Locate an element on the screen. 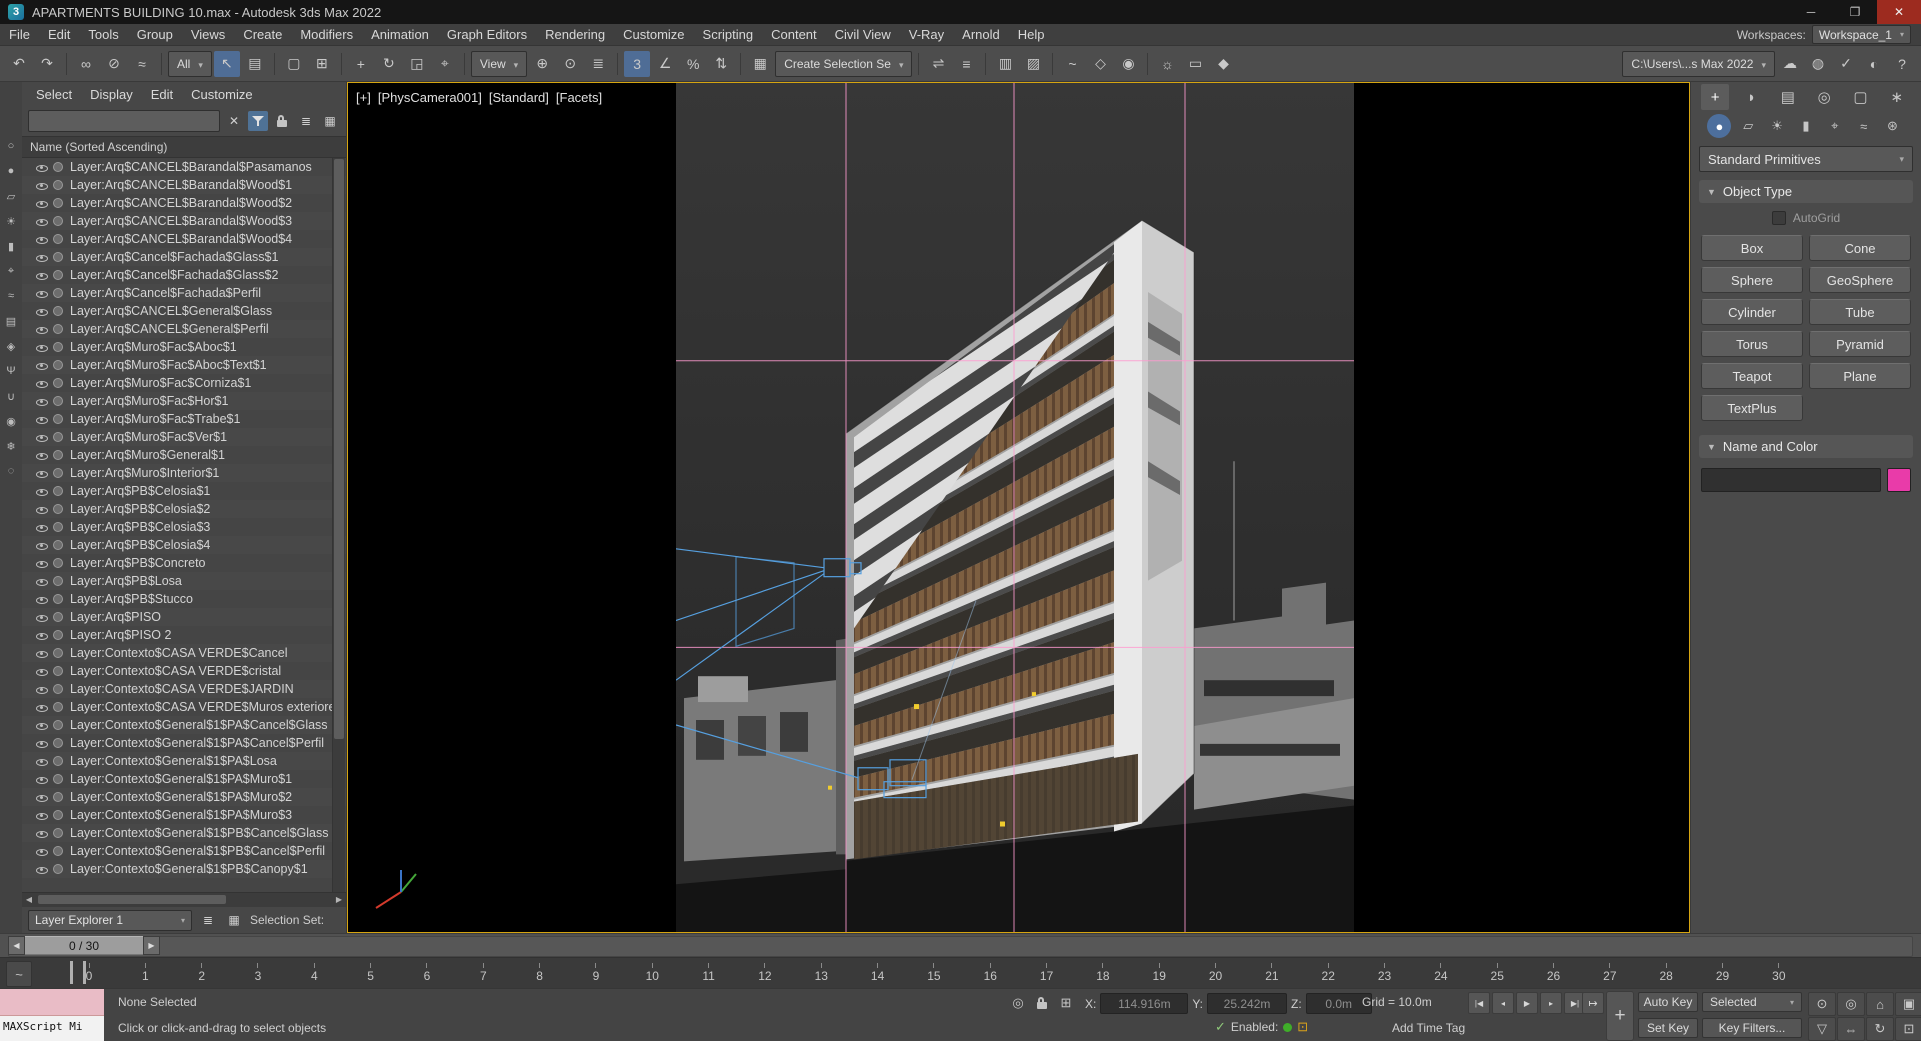 The height and width of the screenshot is (1041, 1921). timeline-tick: 16 is located at coordinates (990, 973).